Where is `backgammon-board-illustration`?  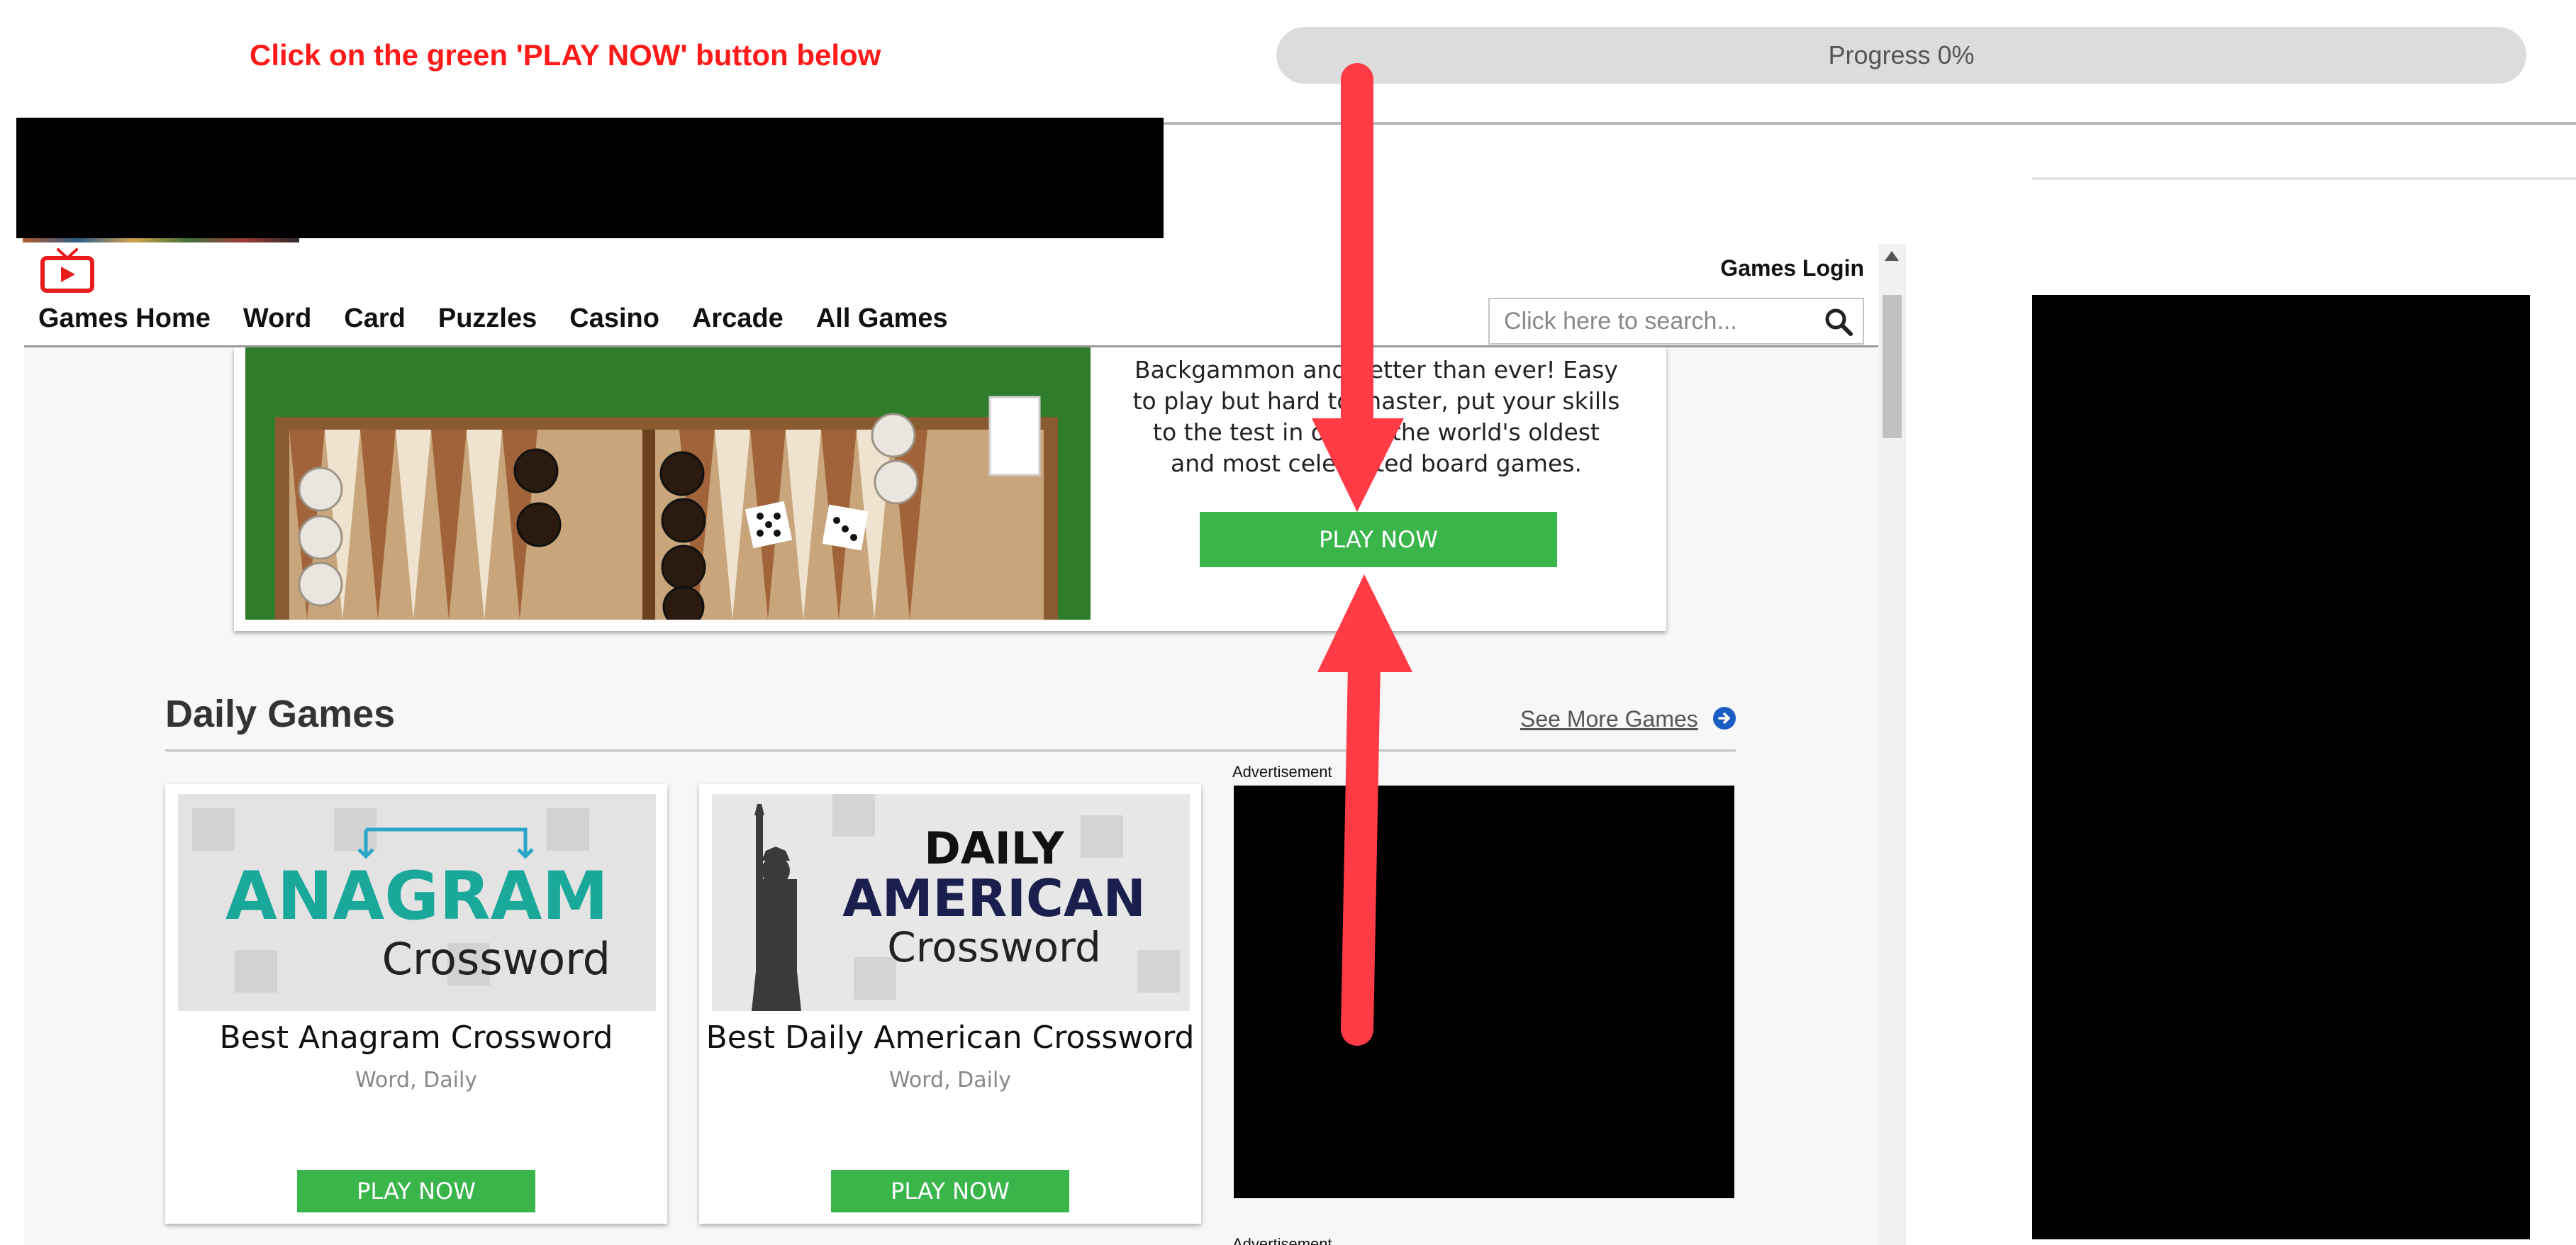 backgammon-board-illustration is located at coordinates (668, 484).